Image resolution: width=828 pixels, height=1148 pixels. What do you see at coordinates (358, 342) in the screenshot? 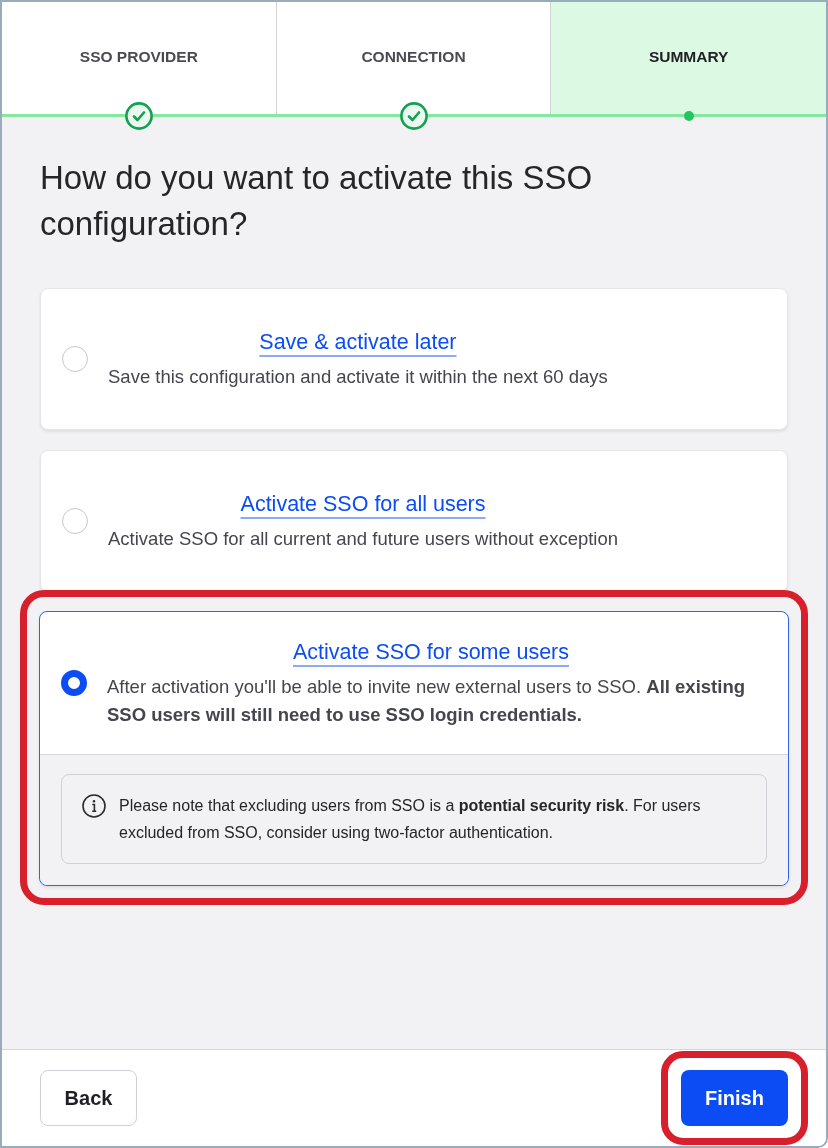
I see `option-title-link: Save & activate later` at bounding box center [358, 342].